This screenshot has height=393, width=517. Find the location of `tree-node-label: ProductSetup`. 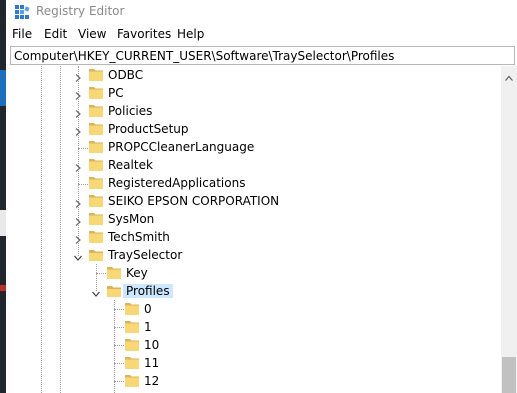

tree-node-label: ProductSetup is located at coordinates (148, 129).